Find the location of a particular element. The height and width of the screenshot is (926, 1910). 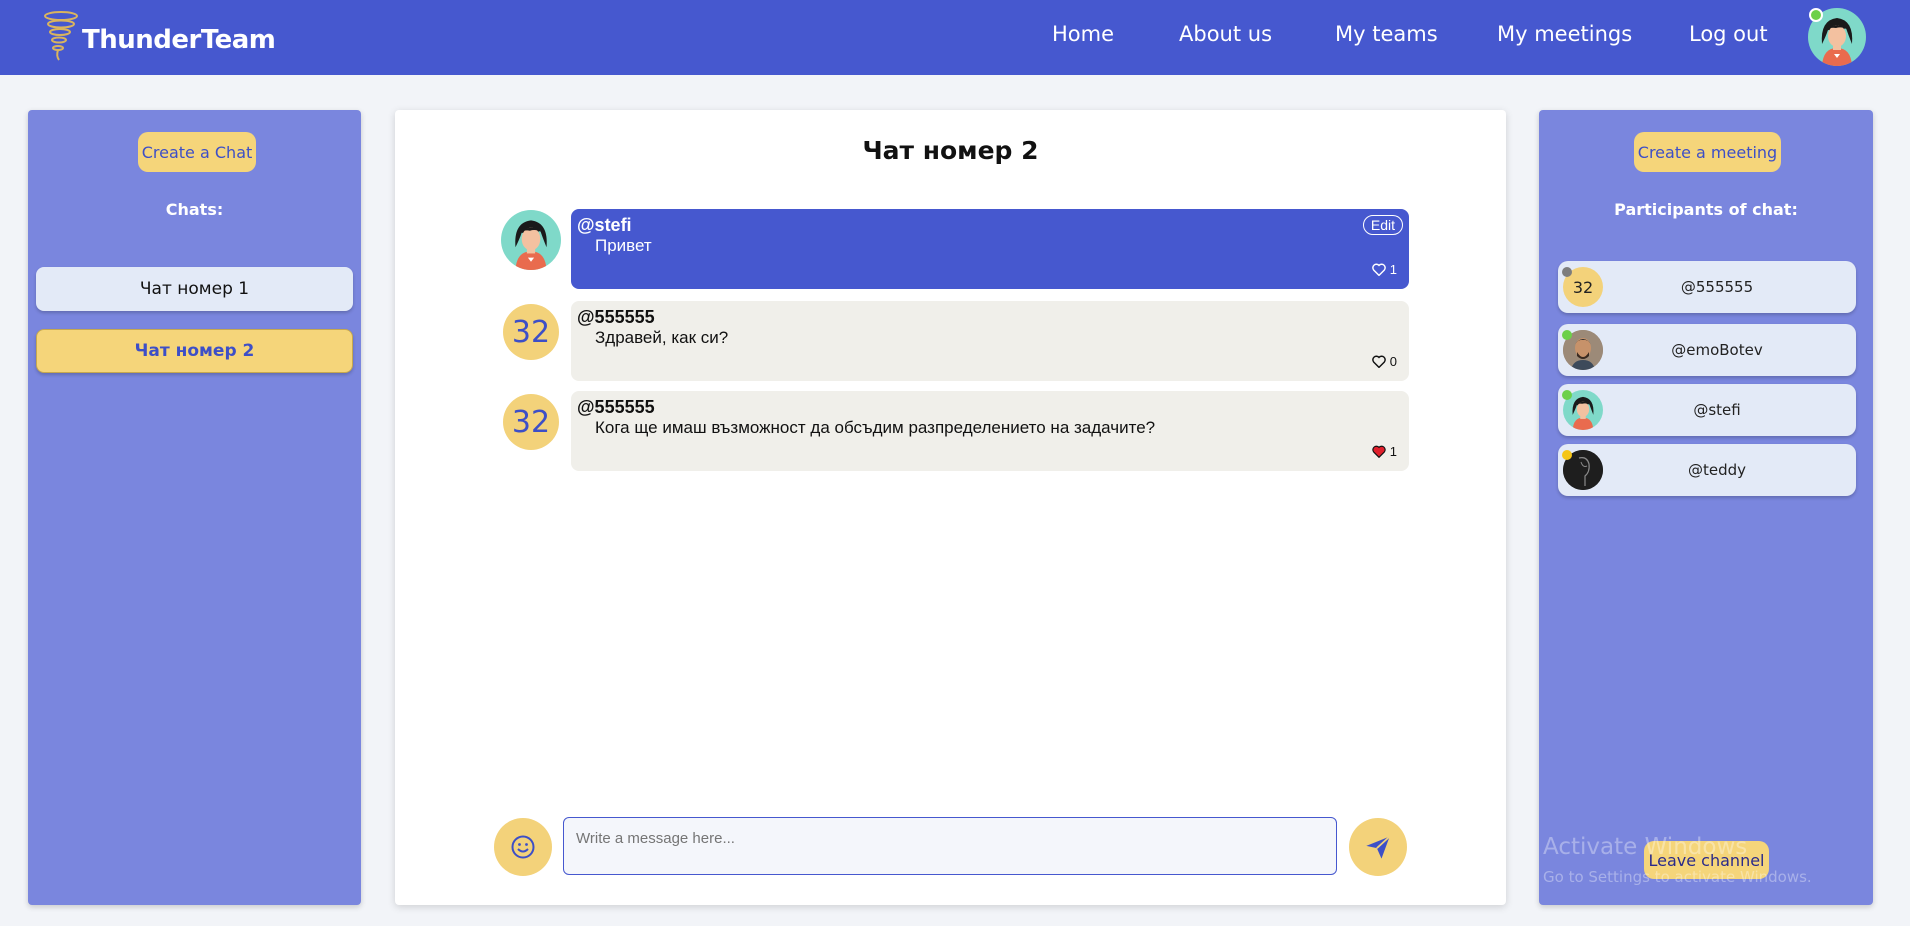

chat-item-1: Чат номер 1 is located at coordinates (194, 289).